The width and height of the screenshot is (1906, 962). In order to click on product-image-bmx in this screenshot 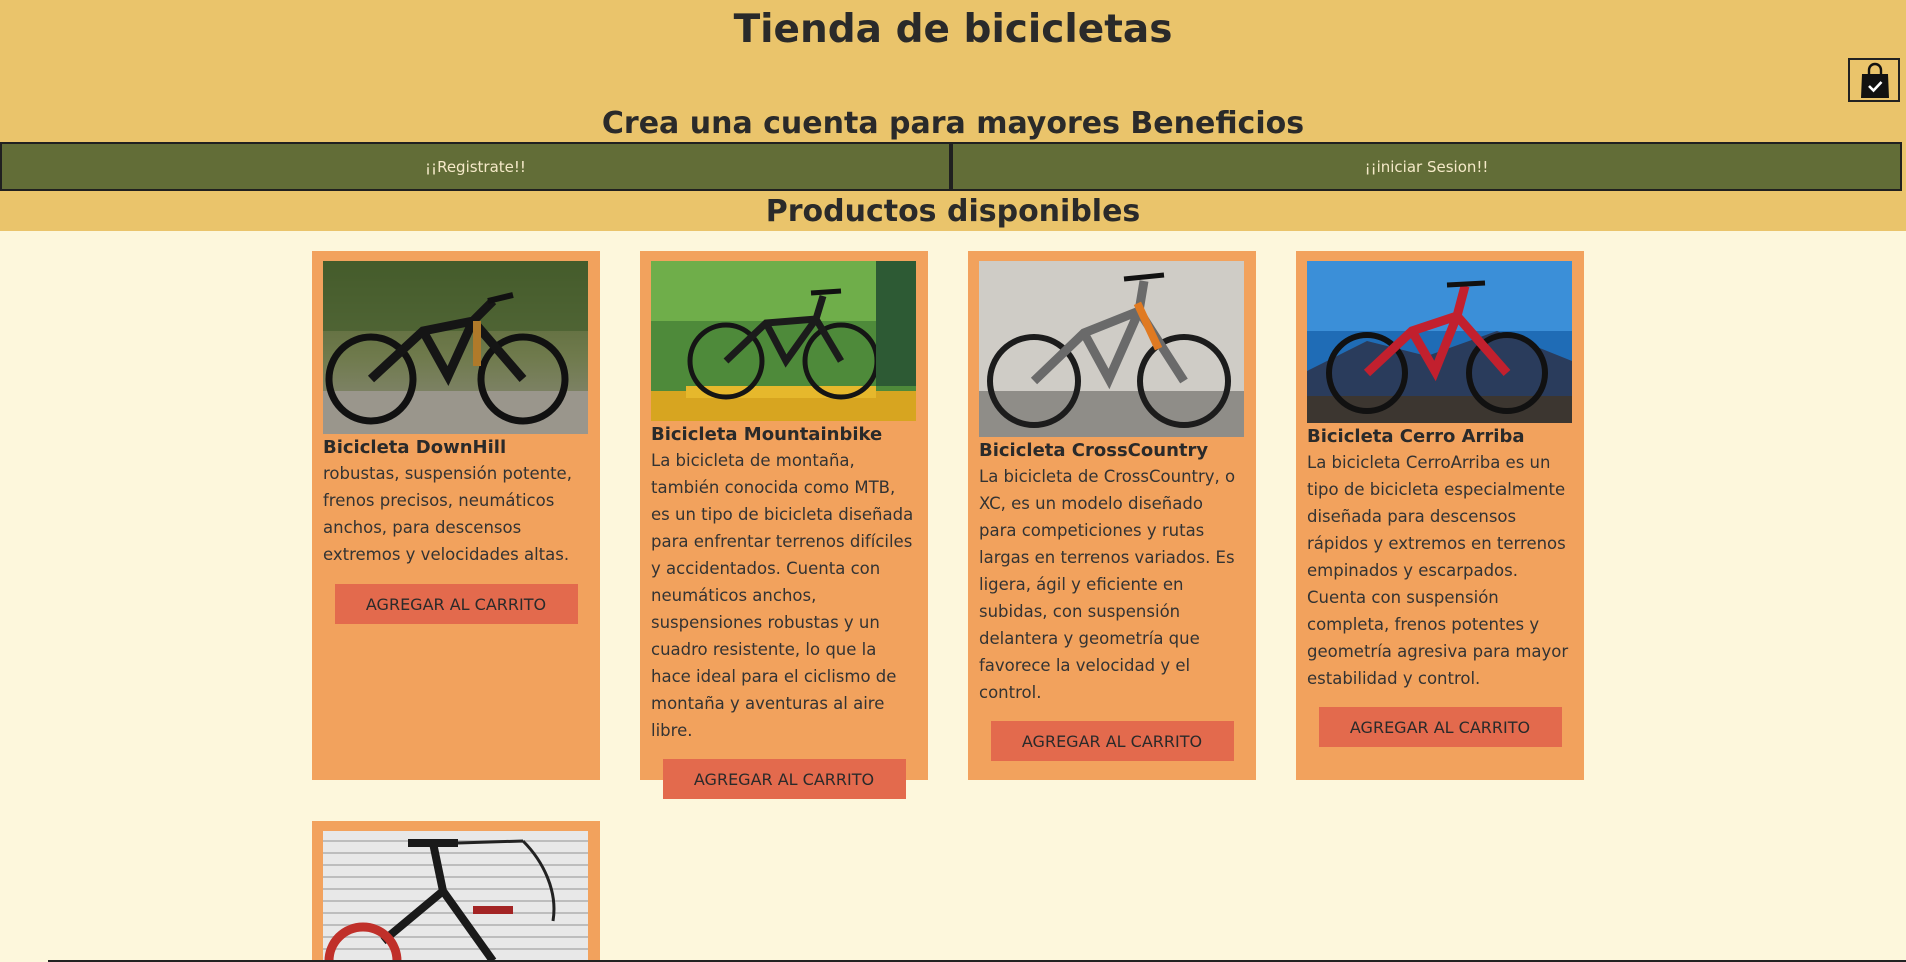, I will do `click(455, 896)`.